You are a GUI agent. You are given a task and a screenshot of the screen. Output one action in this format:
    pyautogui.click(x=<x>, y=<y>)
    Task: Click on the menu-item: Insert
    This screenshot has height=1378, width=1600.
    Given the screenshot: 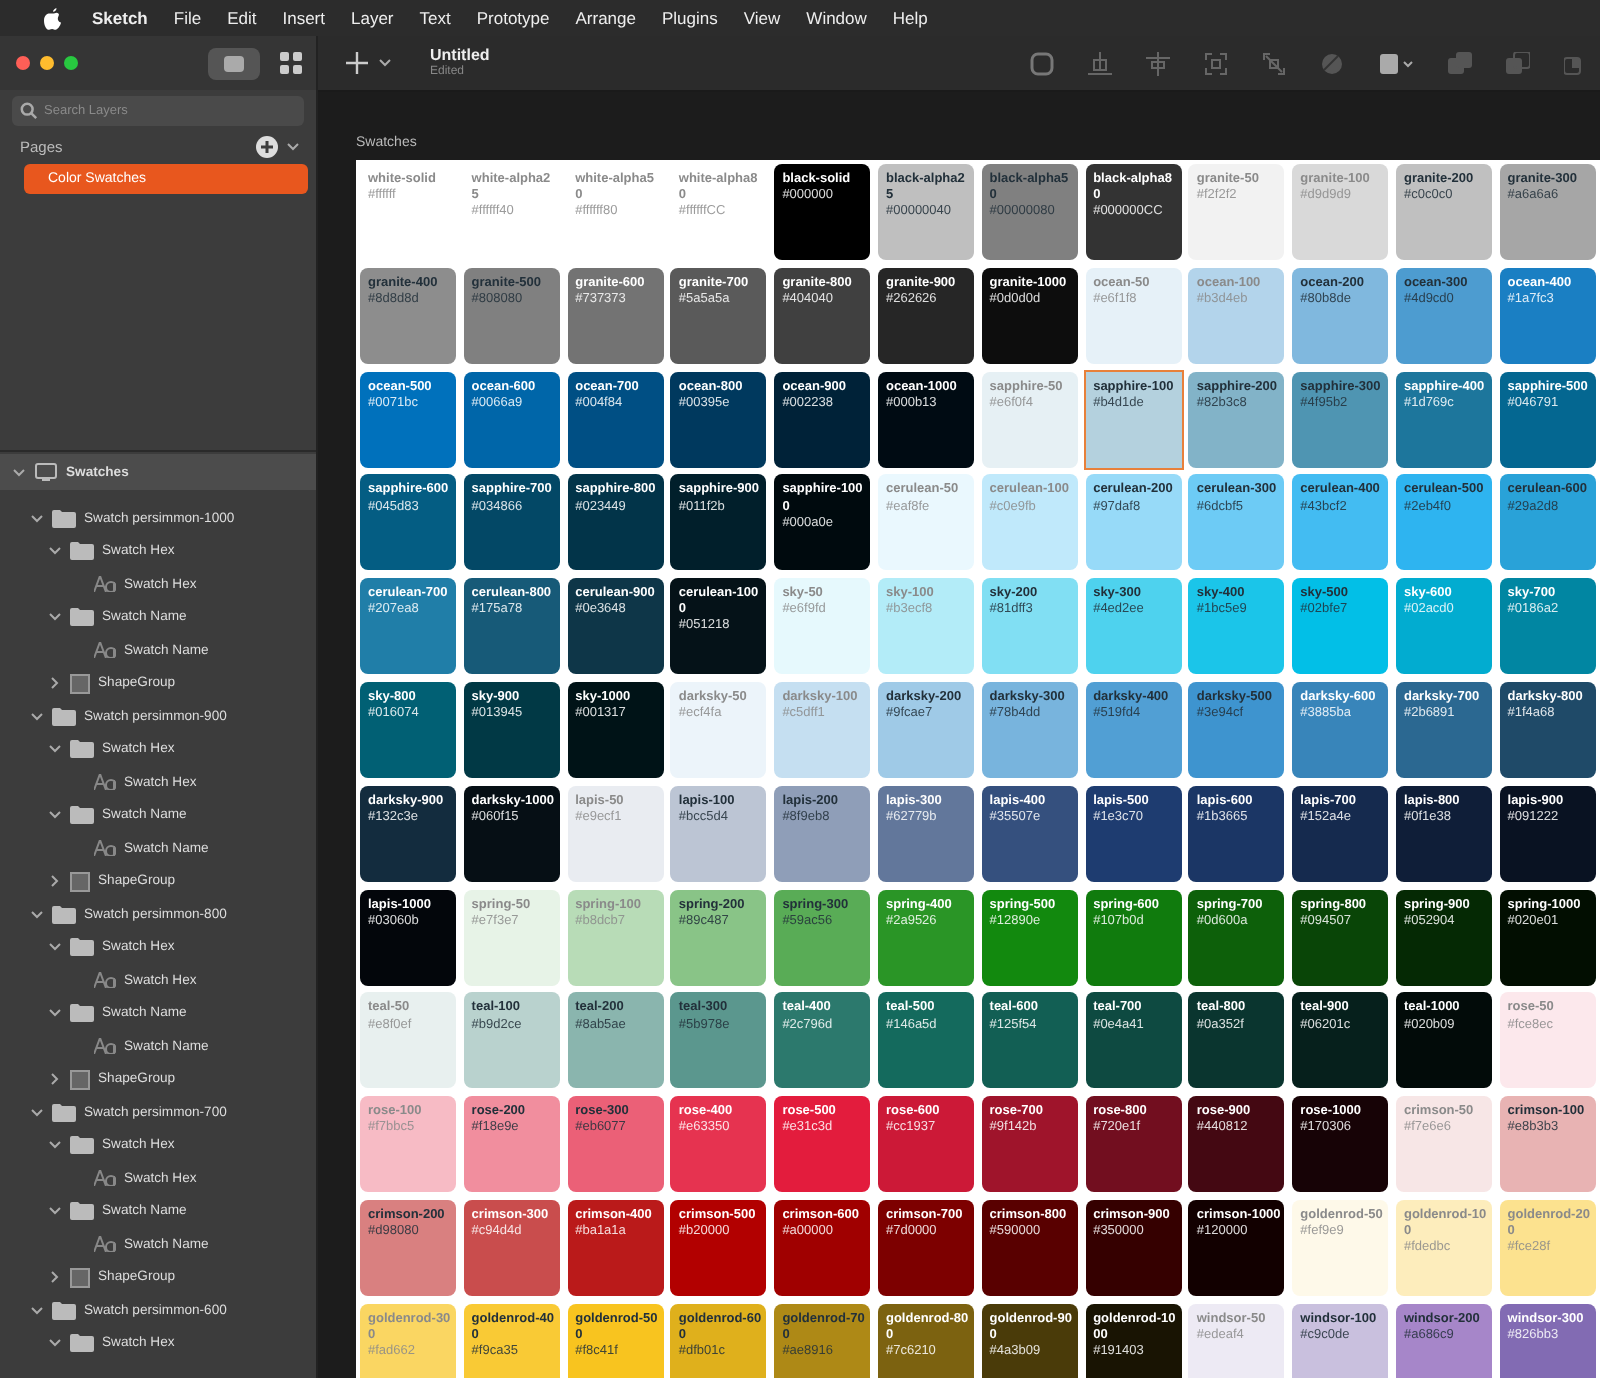 What is the action you would take?
    pyautogui.click(x=303, y=18)
    